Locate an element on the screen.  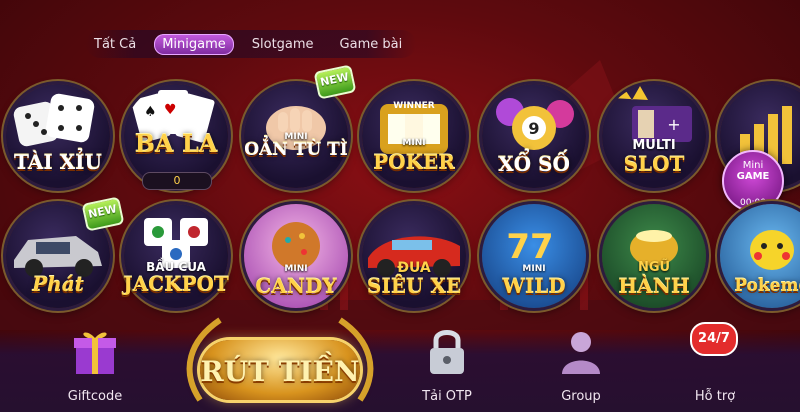
game-title: Phát is located at coordinates (58, 284).